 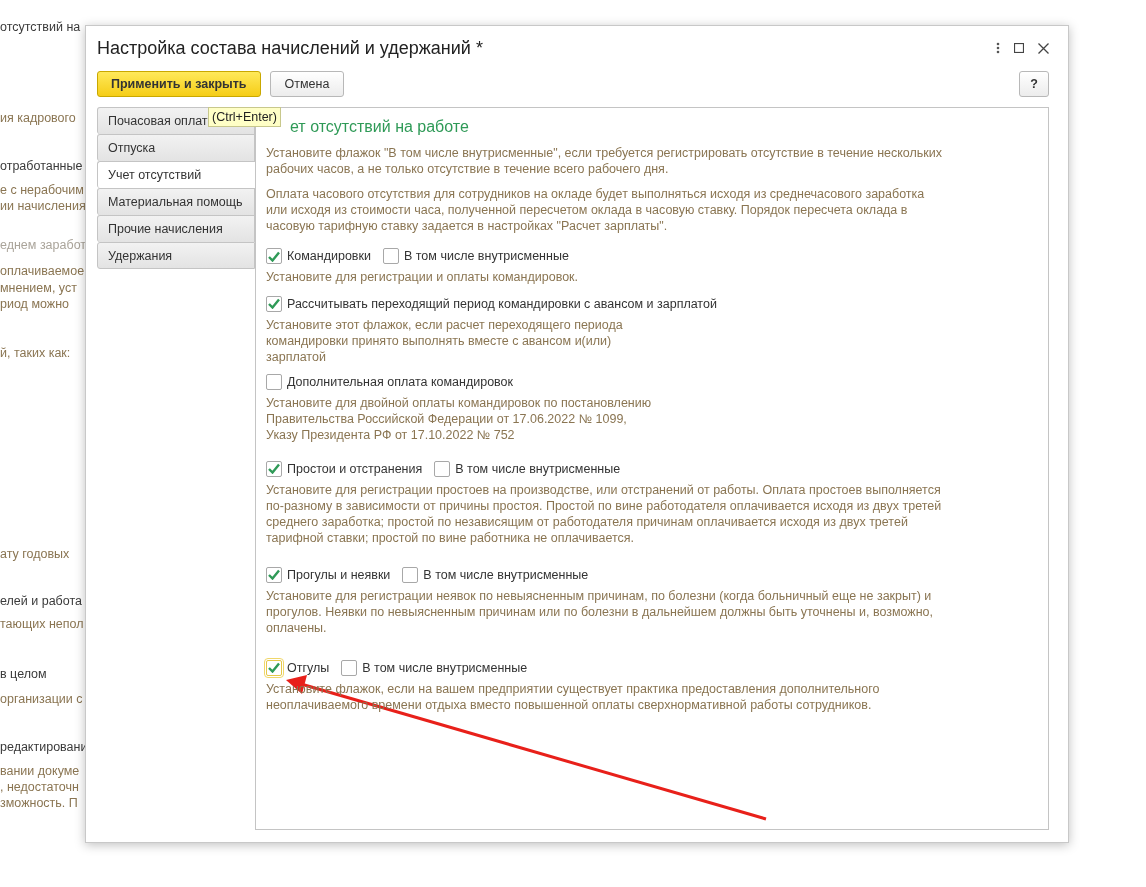 What do you see at coordinates (596, 210) in the screenshot?
I see `intro-paragraph: Оплата часового отсутствия для сотрудников на окладе будет выполняться исходя из среднечасового заработка или исходя из стоимости часа, полученной пересчетом оклада в часовую ставку. Порядок пересчета оклада в часовую тарифную ставку задается в настройках "Расчет зарплаты".` at bounding box center [596, 210].